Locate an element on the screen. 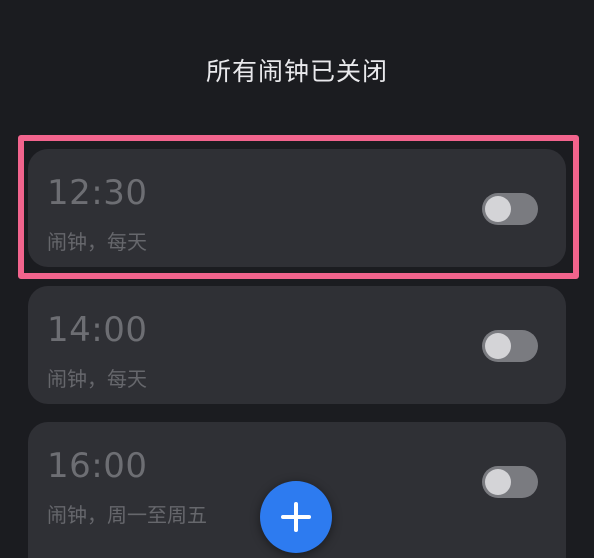  alarm-time: 14:00 is located at coordinates (97, 330).